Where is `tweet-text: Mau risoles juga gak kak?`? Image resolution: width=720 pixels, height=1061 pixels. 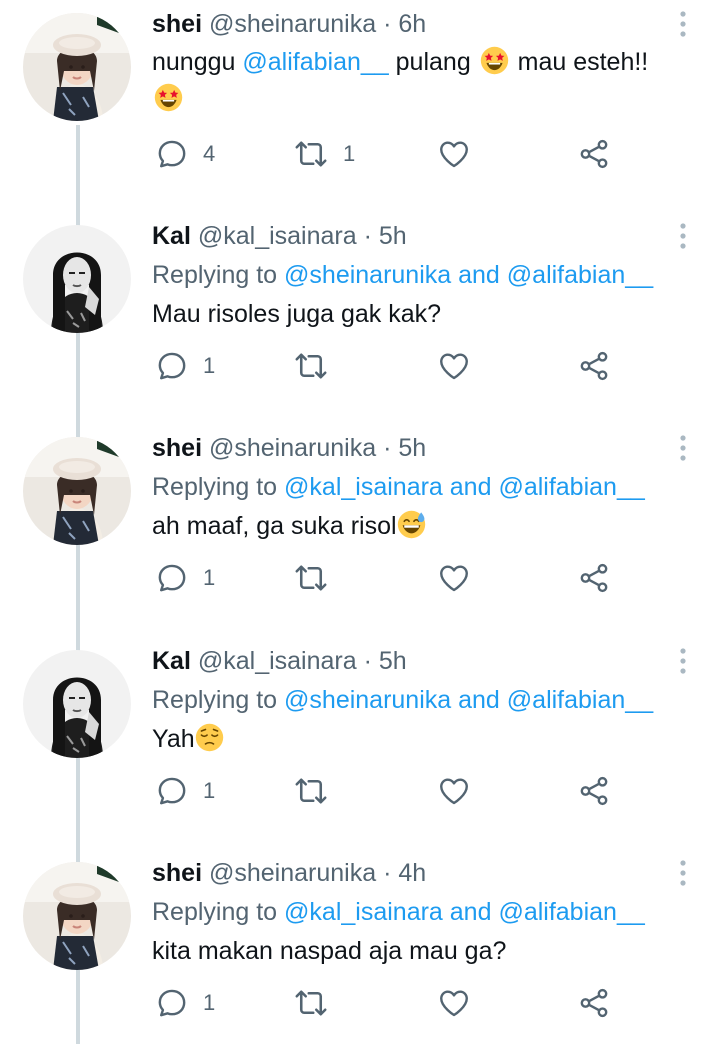 tweet-text: Mau risoles juga gak kak? is located at coordinates (411, 314).